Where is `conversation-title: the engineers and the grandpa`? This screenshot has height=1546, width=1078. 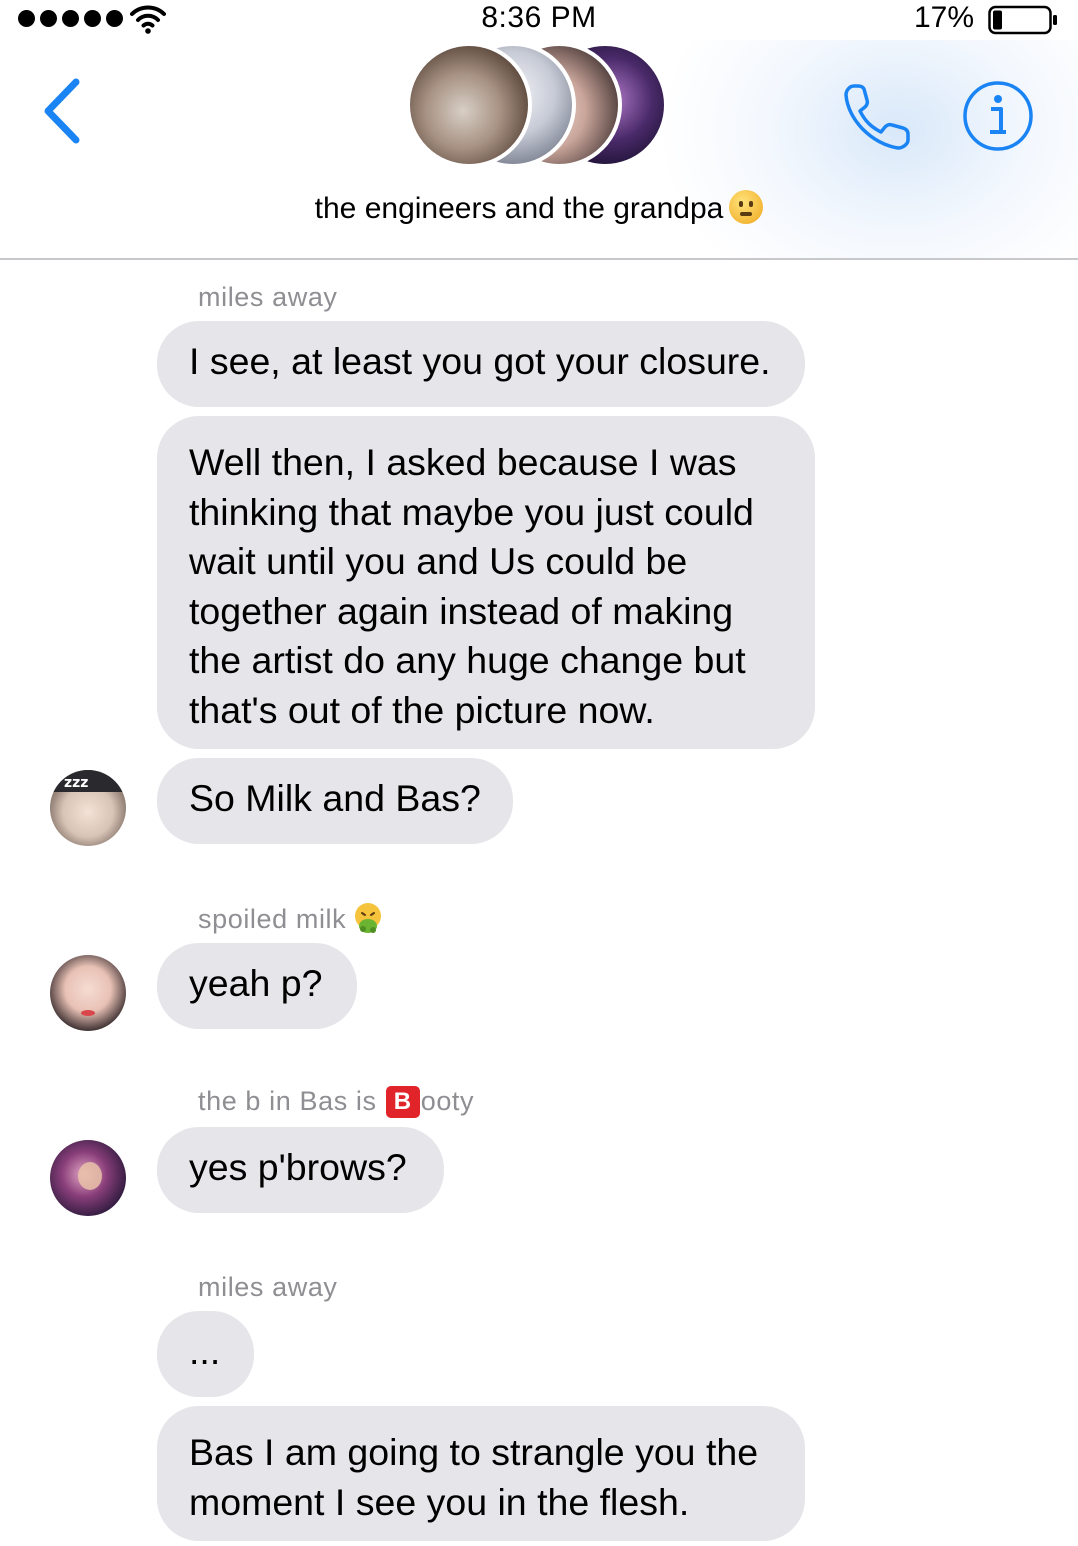 conversation-title: the engineers and the grandpa is located at coordinates (539, 208).